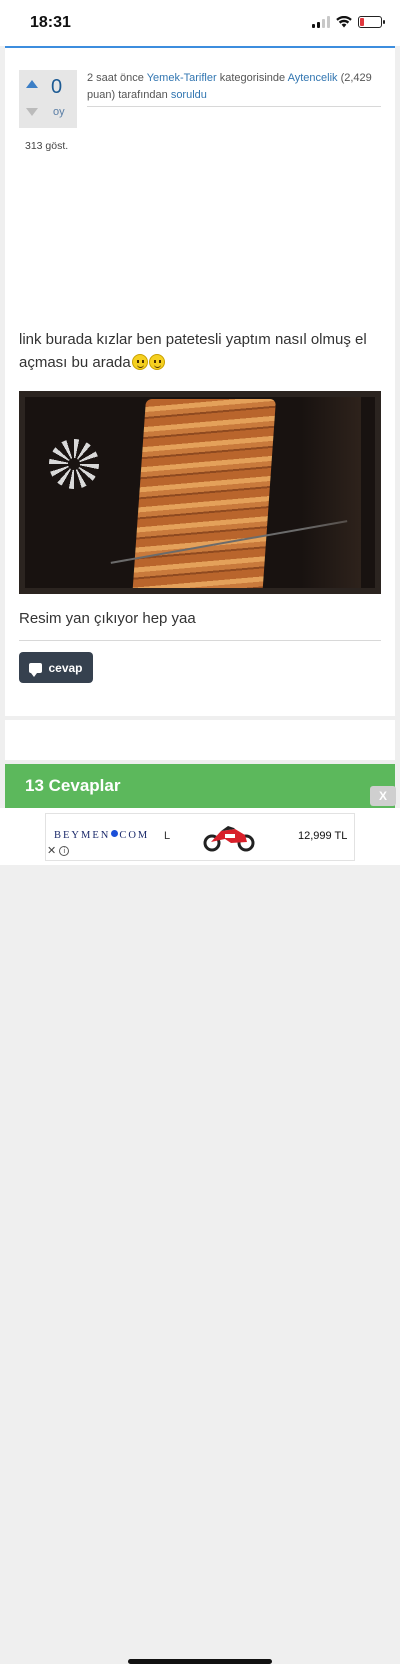 The height and width of the screenshot is (1664, 400). Describe the element at coordinates (313, 78) in the screenshot. I see `author-link: Aytencelik` at that location.